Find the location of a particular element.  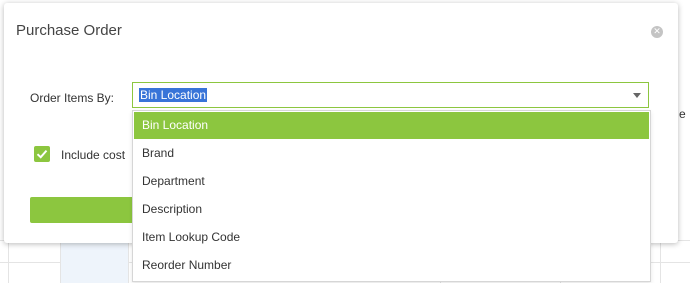

checkmark-icon is located at coordinates (42, 154).